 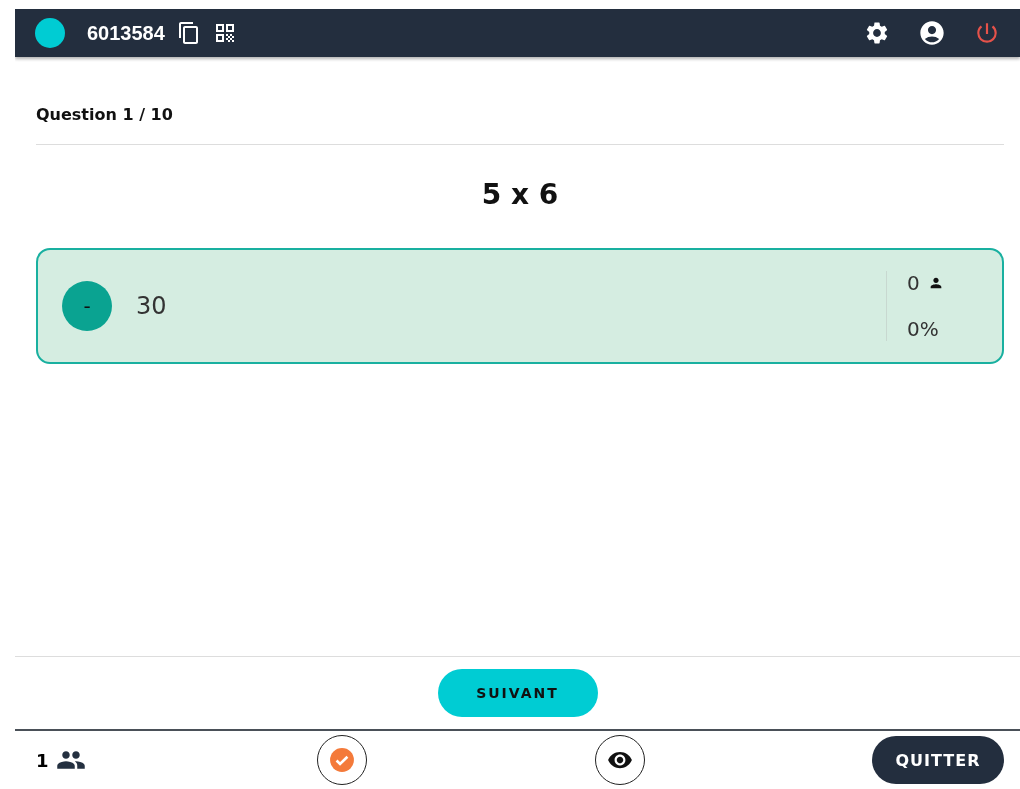 I want to click on answer-letter: -, so click(x=87, y=306).